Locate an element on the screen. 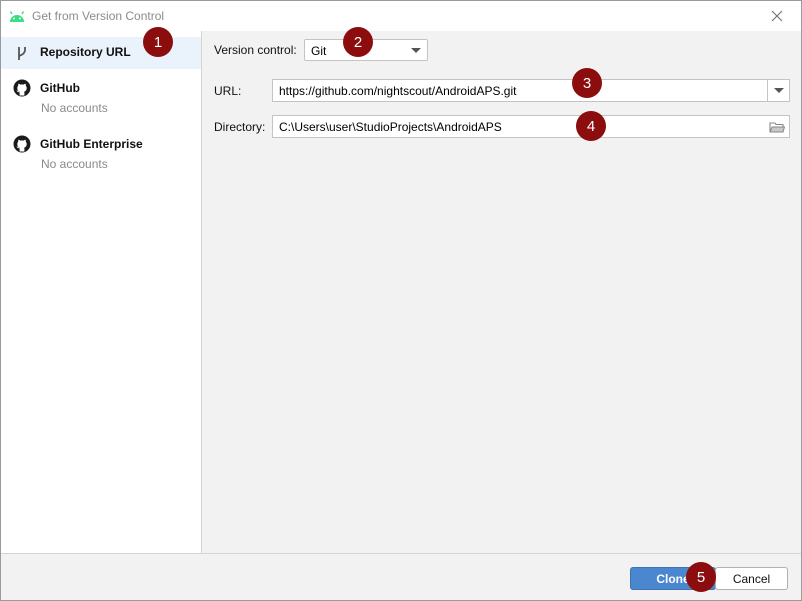  dialog-footer: Clone Cancel is located at coordinates (401, 576).